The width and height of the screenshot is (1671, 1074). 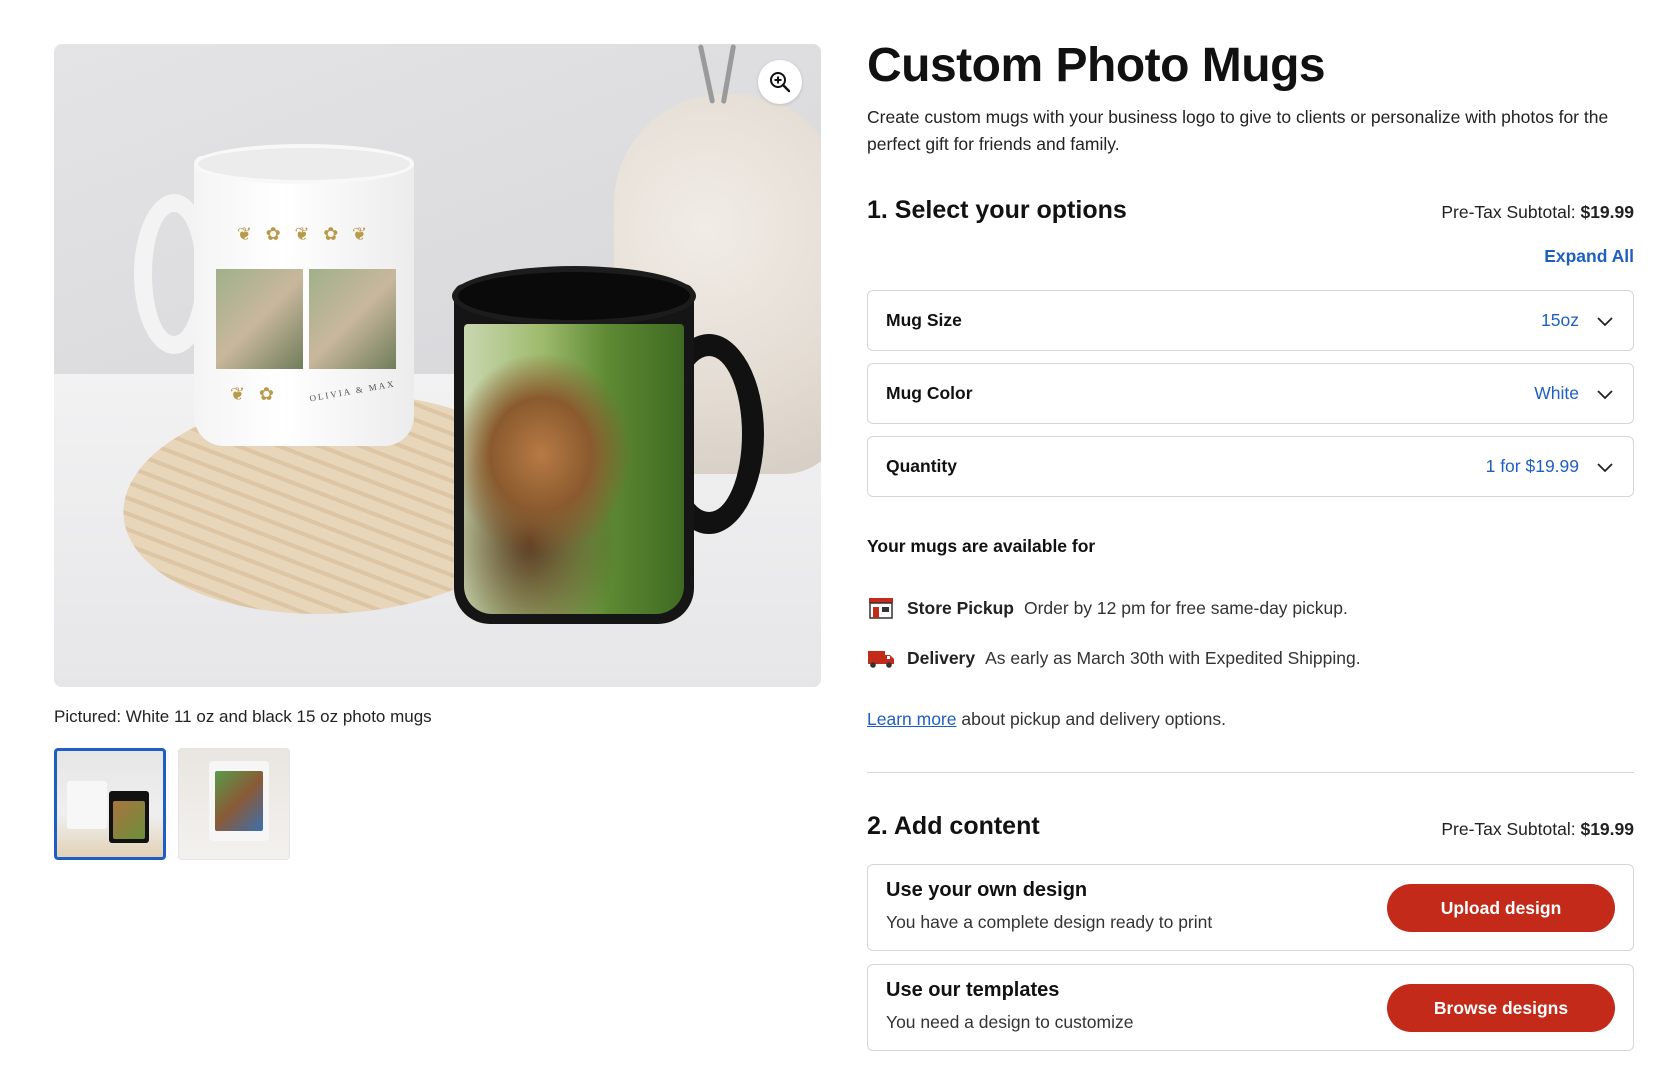 I want to click on option-label: Mug Size, so click(x=924, y=320).